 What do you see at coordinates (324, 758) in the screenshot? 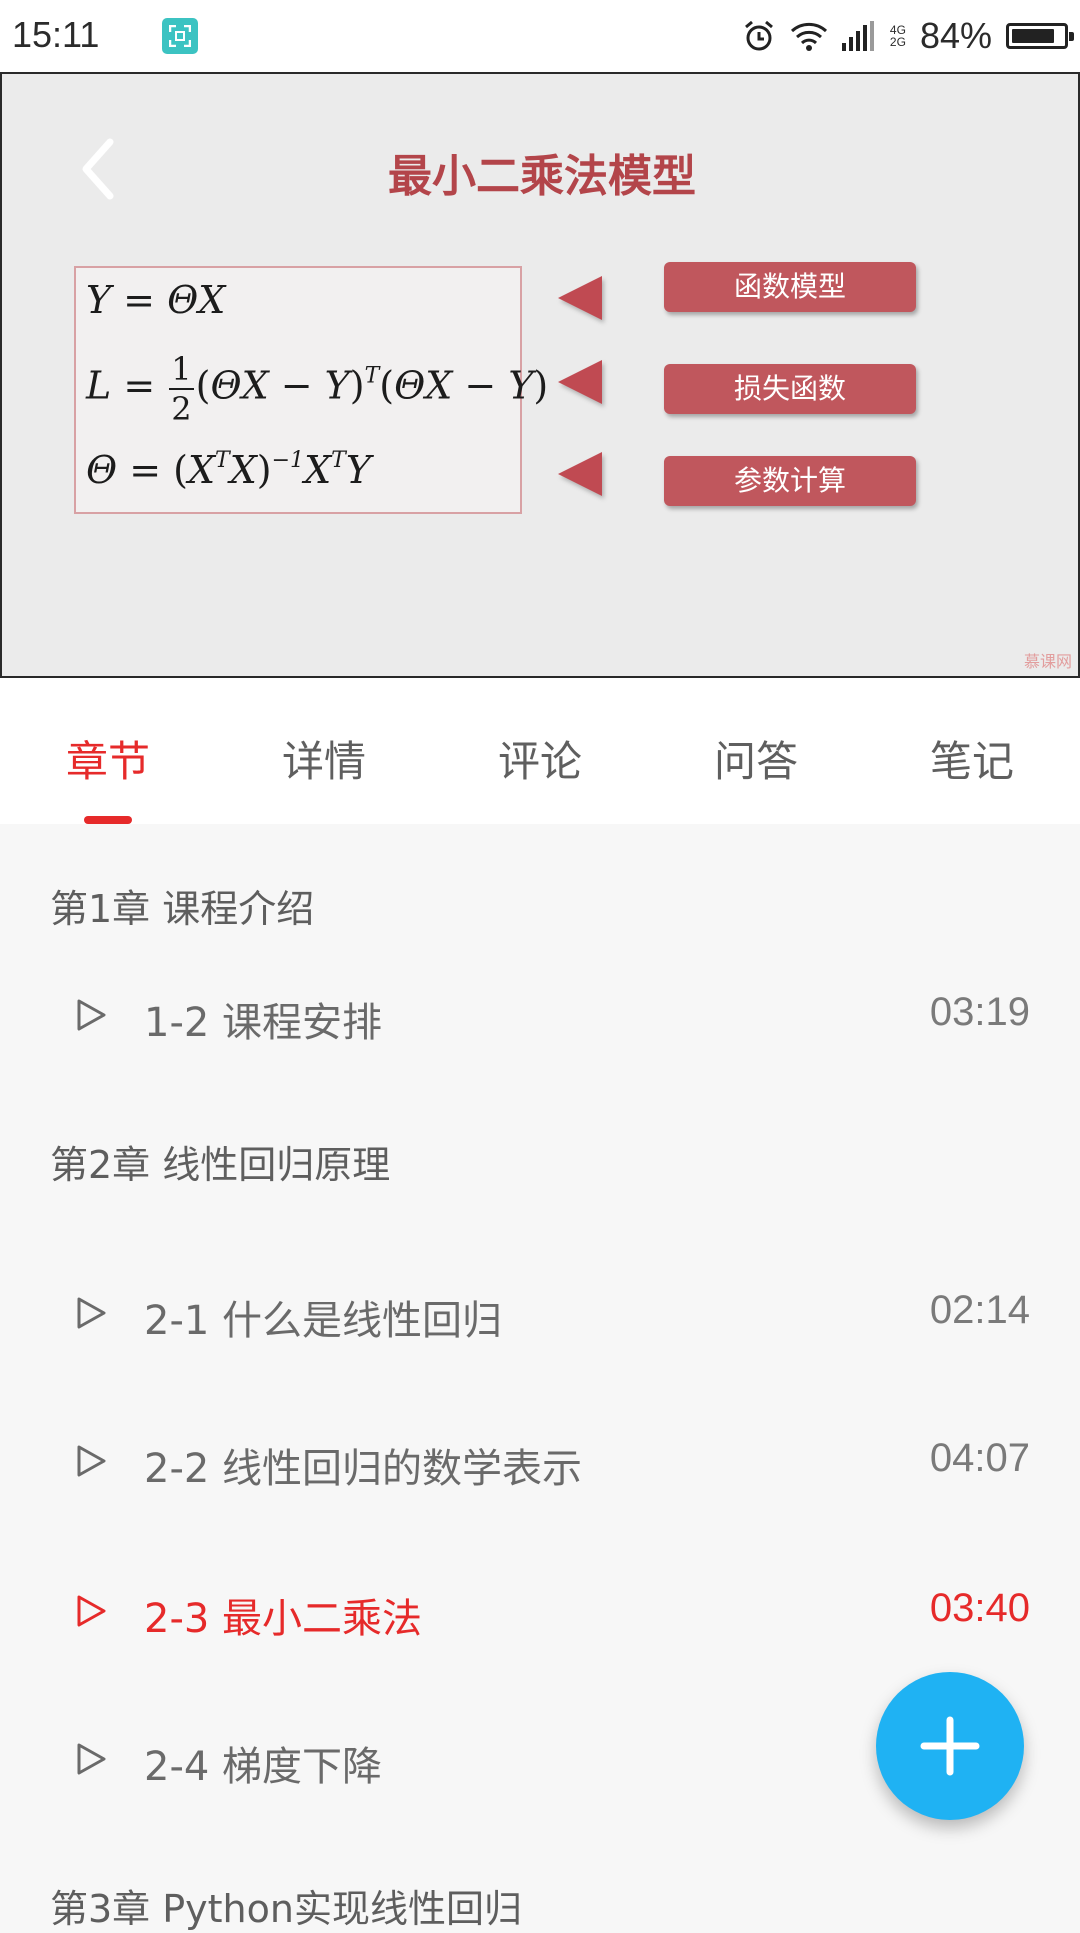
I see `tab-details: 详情` at bounding box center [324, 758].